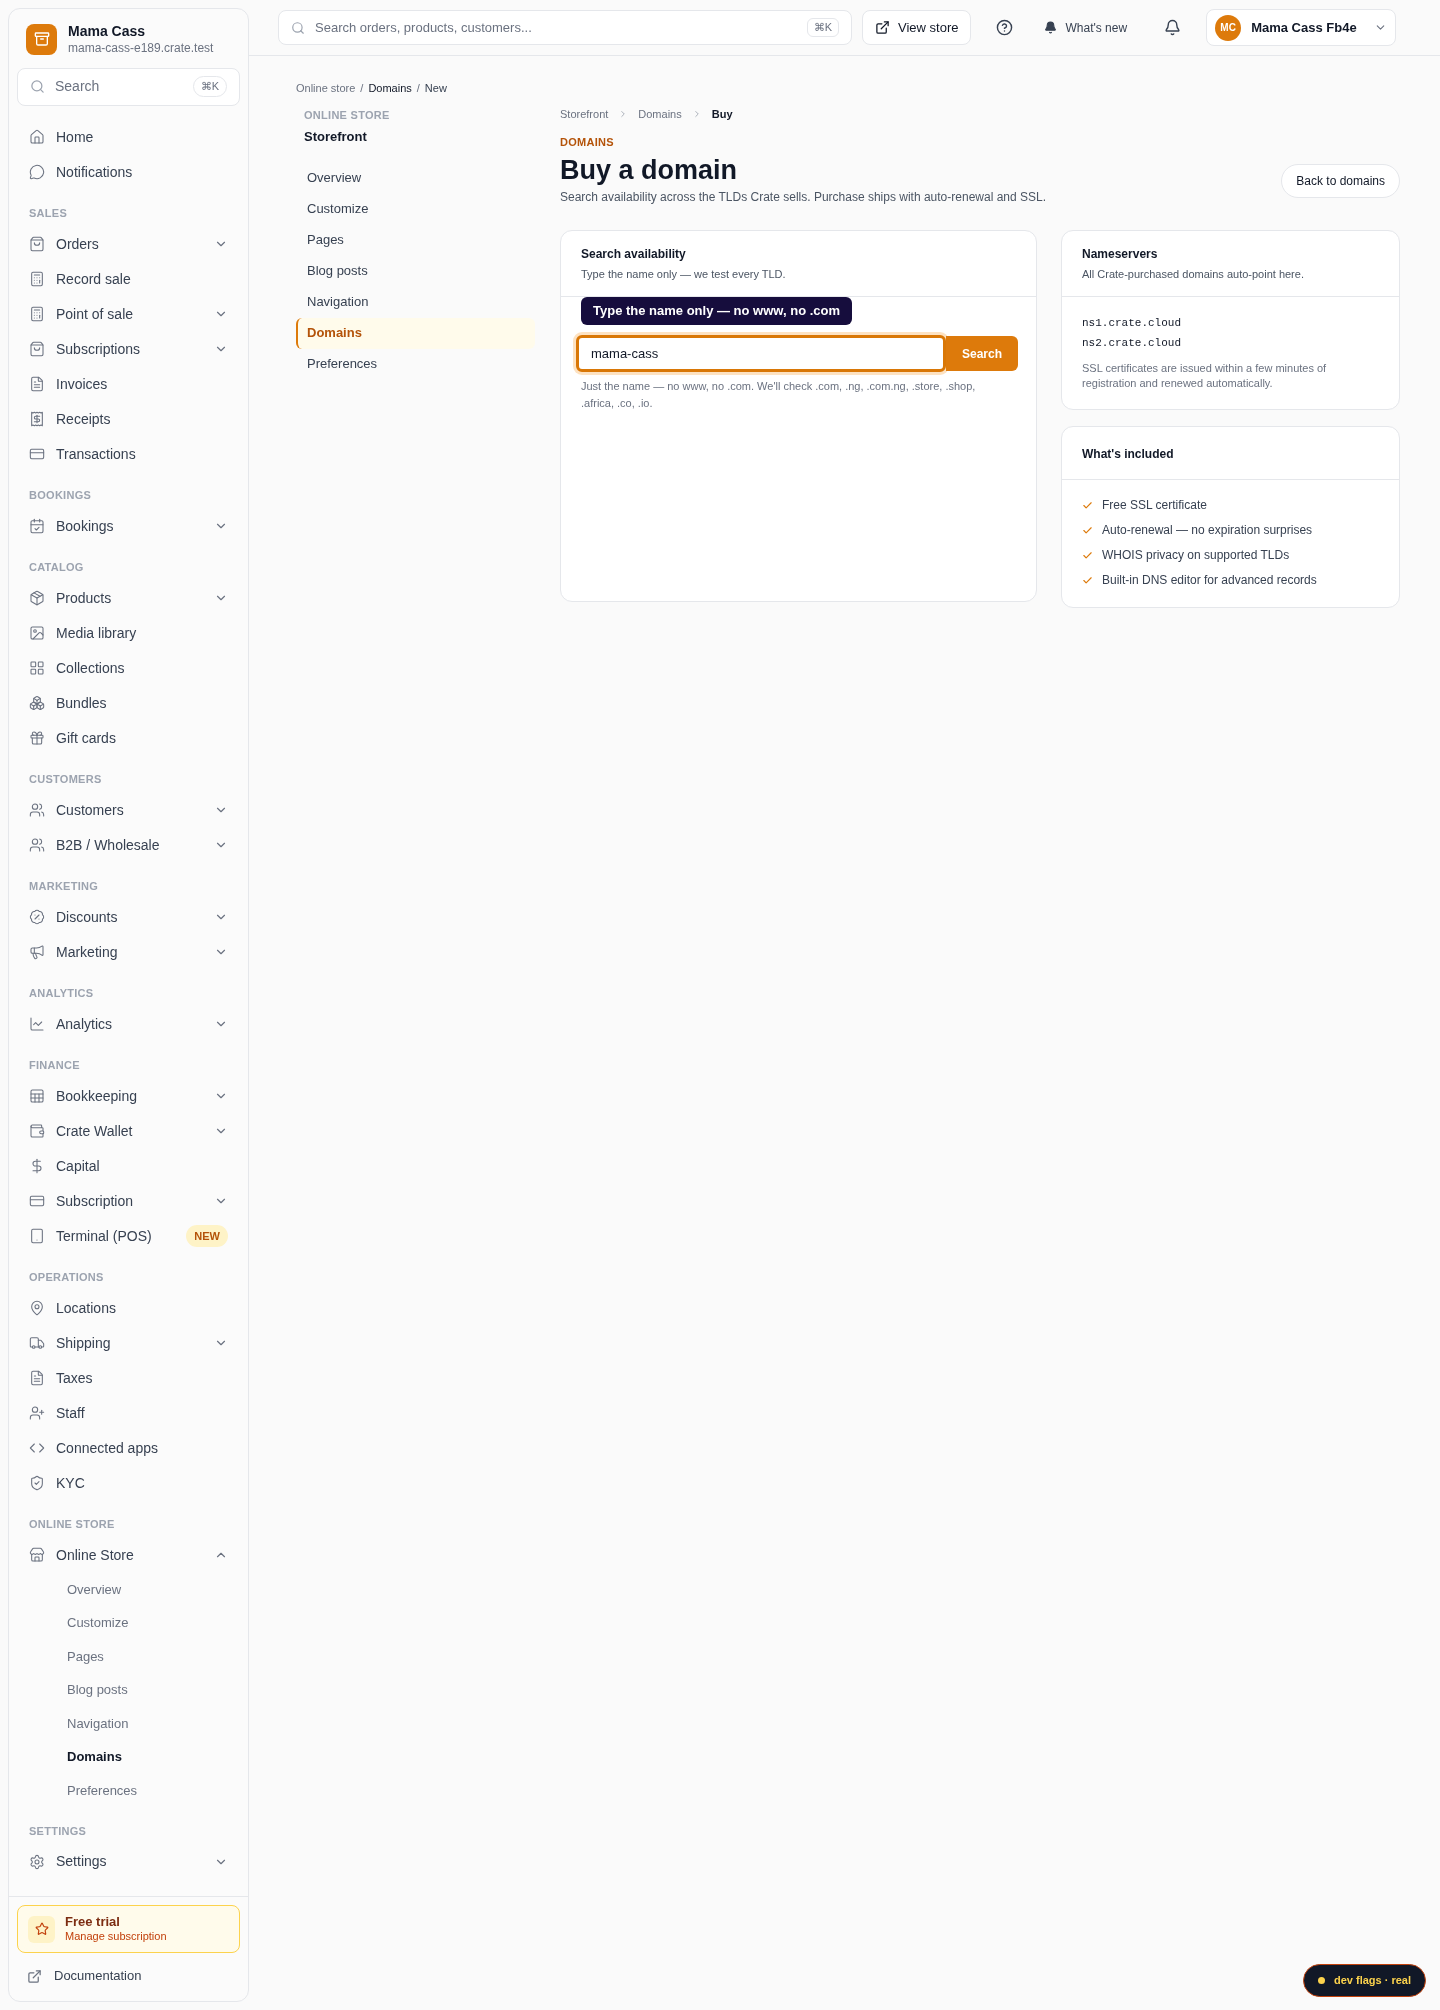  I want to click on sidebar-item: Terminal (POS) NEW, so click(128, 1236).